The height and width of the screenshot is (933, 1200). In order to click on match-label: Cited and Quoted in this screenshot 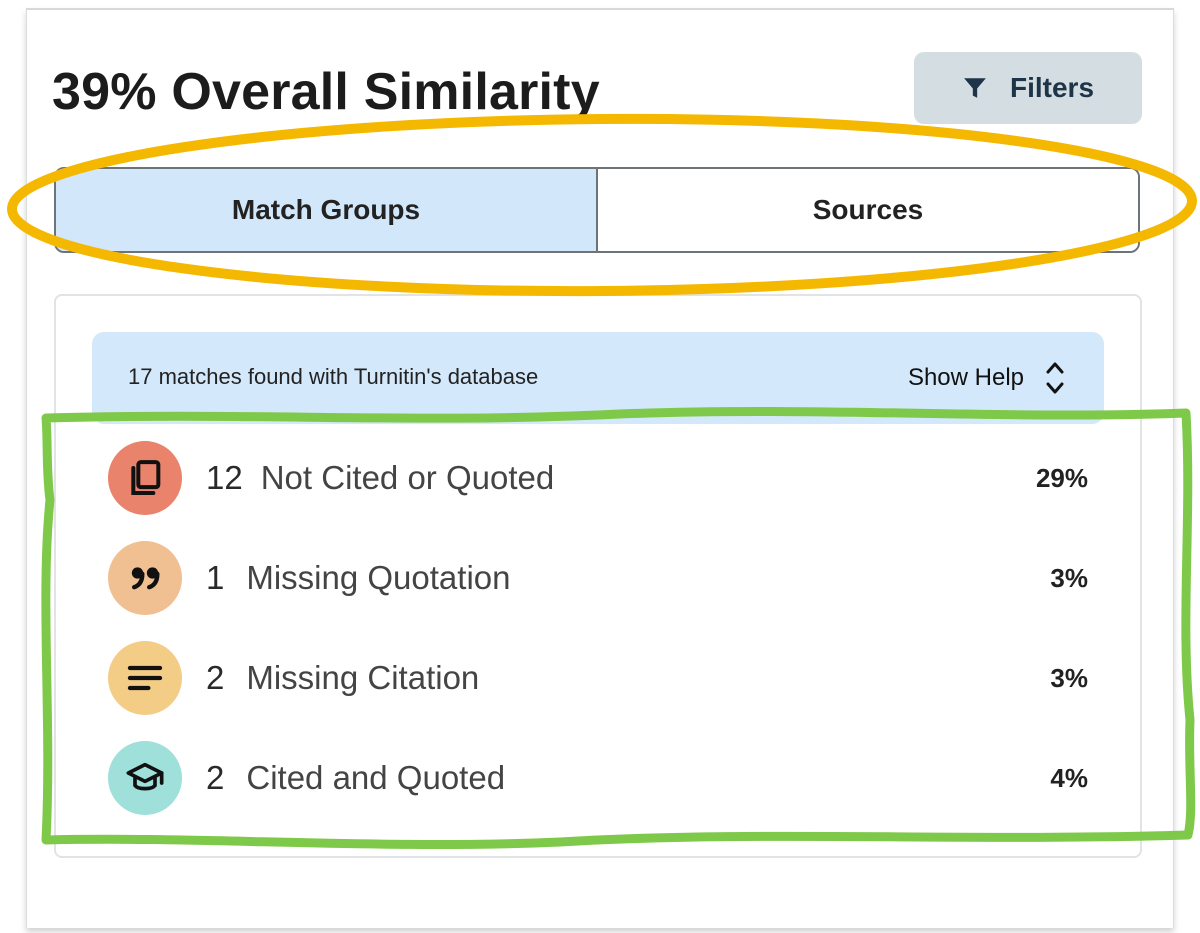, I will do `click(376, 777)`.